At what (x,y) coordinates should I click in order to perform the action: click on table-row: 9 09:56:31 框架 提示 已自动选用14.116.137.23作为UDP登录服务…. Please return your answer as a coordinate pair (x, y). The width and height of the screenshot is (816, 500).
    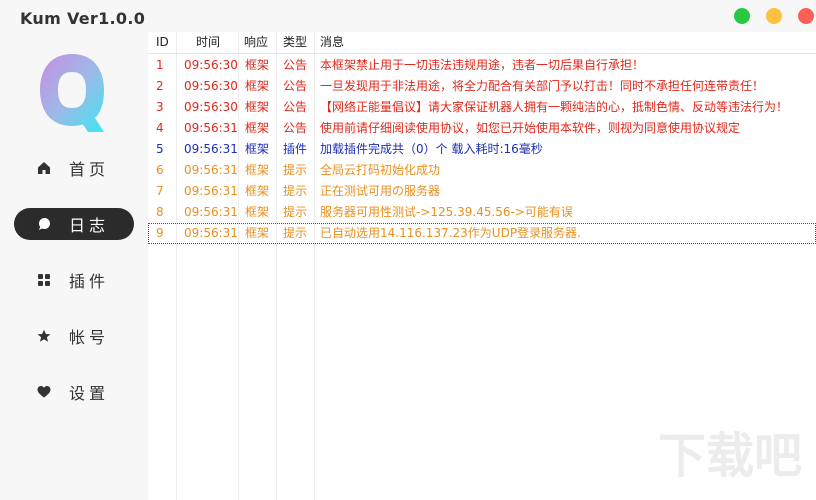
    Looking at the image, I should click on (482, 233).